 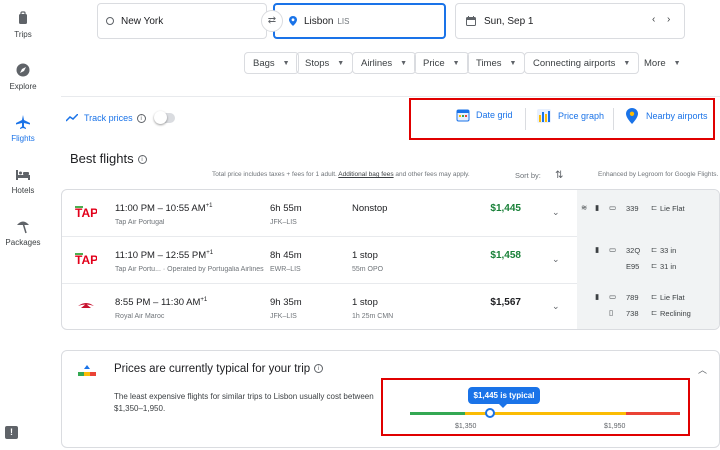 What do you see at coordinates (648, 260) in the screenshot?
I see `amenities-panel: ▮ ▭ 32Q ⊏ 33 in E95 ⊏ 31 in` at bounding box center [648, 260].